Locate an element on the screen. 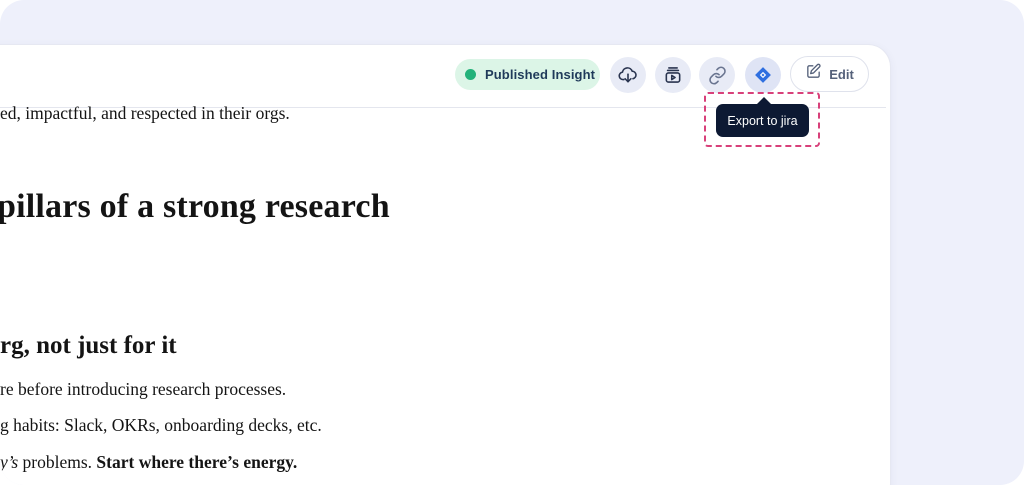  link-icon is located at coordinates (717, 75).